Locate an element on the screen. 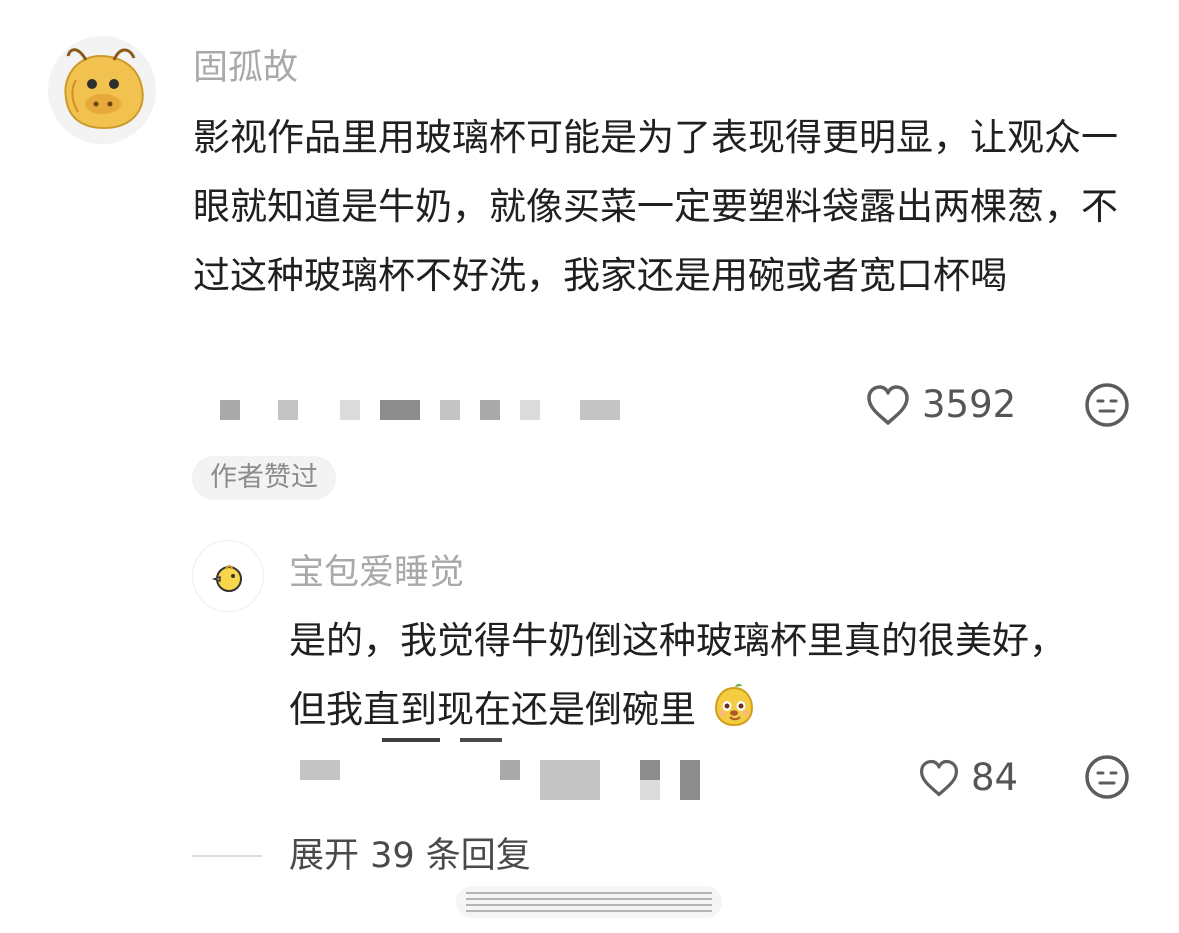  reply-text-content: 是的，我觉得牛奶倒这种玻璃杯里真的很美好，但我直到现在还是倒碗里 is located at coordinates (677, 675).